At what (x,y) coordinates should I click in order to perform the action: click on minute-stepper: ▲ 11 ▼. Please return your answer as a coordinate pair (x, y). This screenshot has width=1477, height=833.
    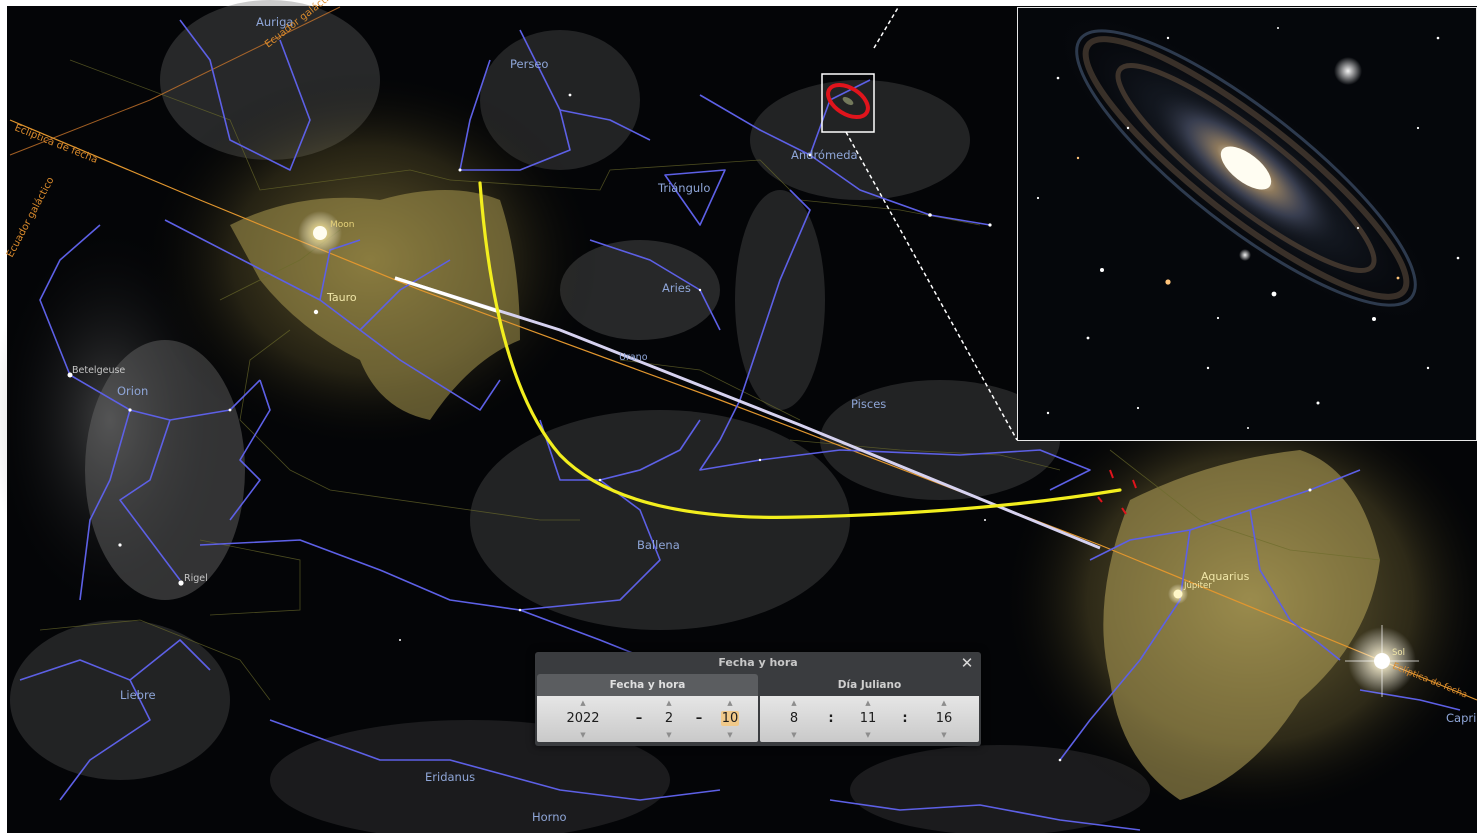
    Looking at the image, I should click on (868, 719).